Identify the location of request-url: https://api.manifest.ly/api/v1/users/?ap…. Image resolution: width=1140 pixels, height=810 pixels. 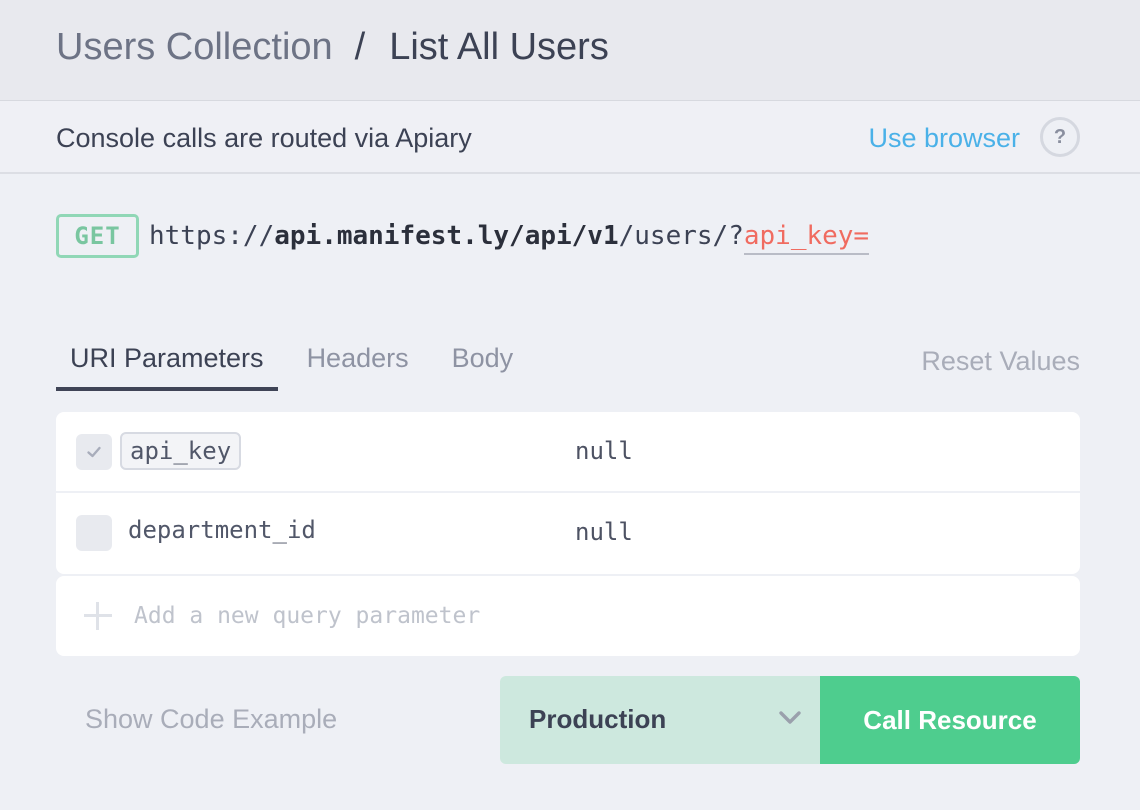
(509, 238).